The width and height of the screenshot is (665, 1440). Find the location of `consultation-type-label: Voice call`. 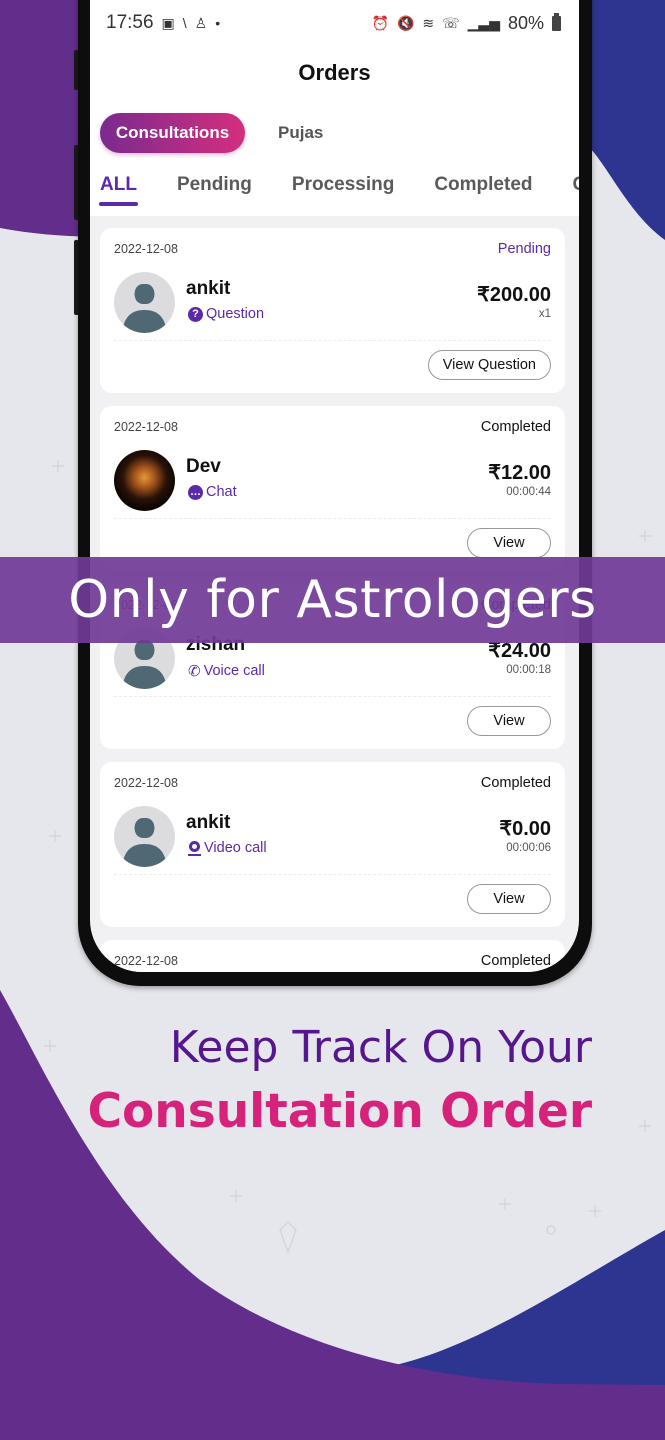

consultation-type-label: Voice call is located at coordinates (234, 671).